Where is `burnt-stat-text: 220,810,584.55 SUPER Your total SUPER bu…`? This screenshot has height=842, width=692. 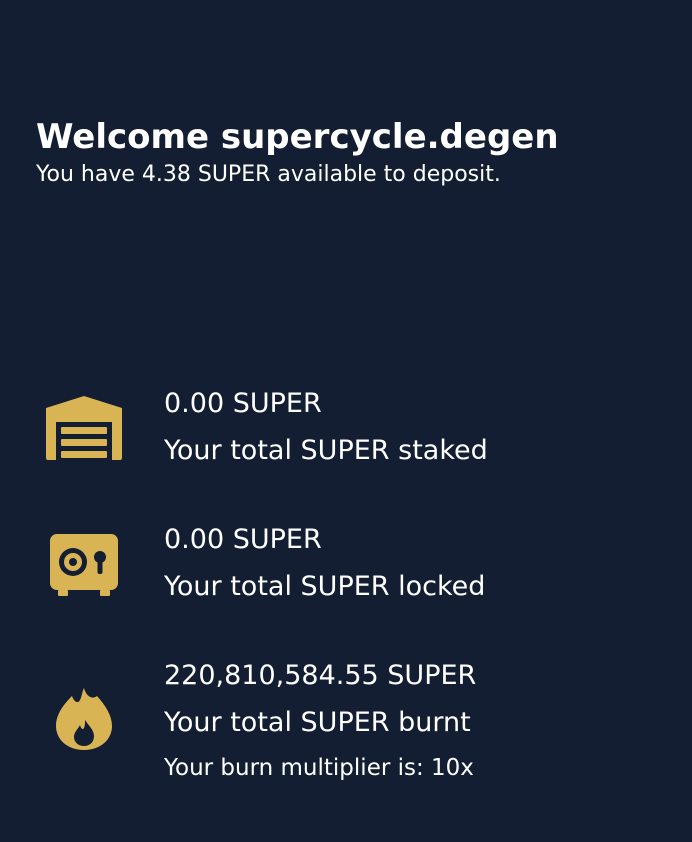
burnt-stat-text: 220,810,584.55 SUPER Your total SUPER bu… is located at coordinates (424, 721).